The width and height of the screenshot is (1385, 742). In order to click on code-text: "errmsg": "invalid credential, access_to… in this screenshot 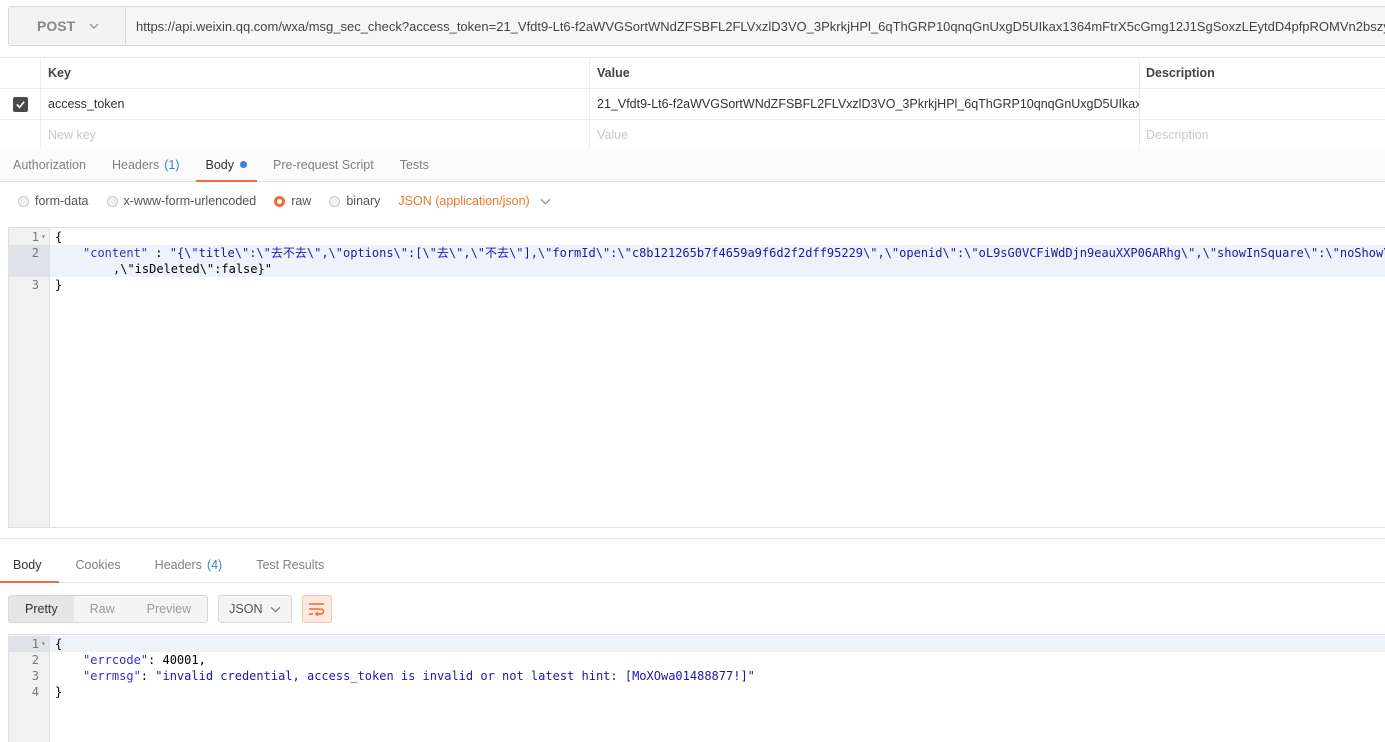, I will do `click(419, 676)`.